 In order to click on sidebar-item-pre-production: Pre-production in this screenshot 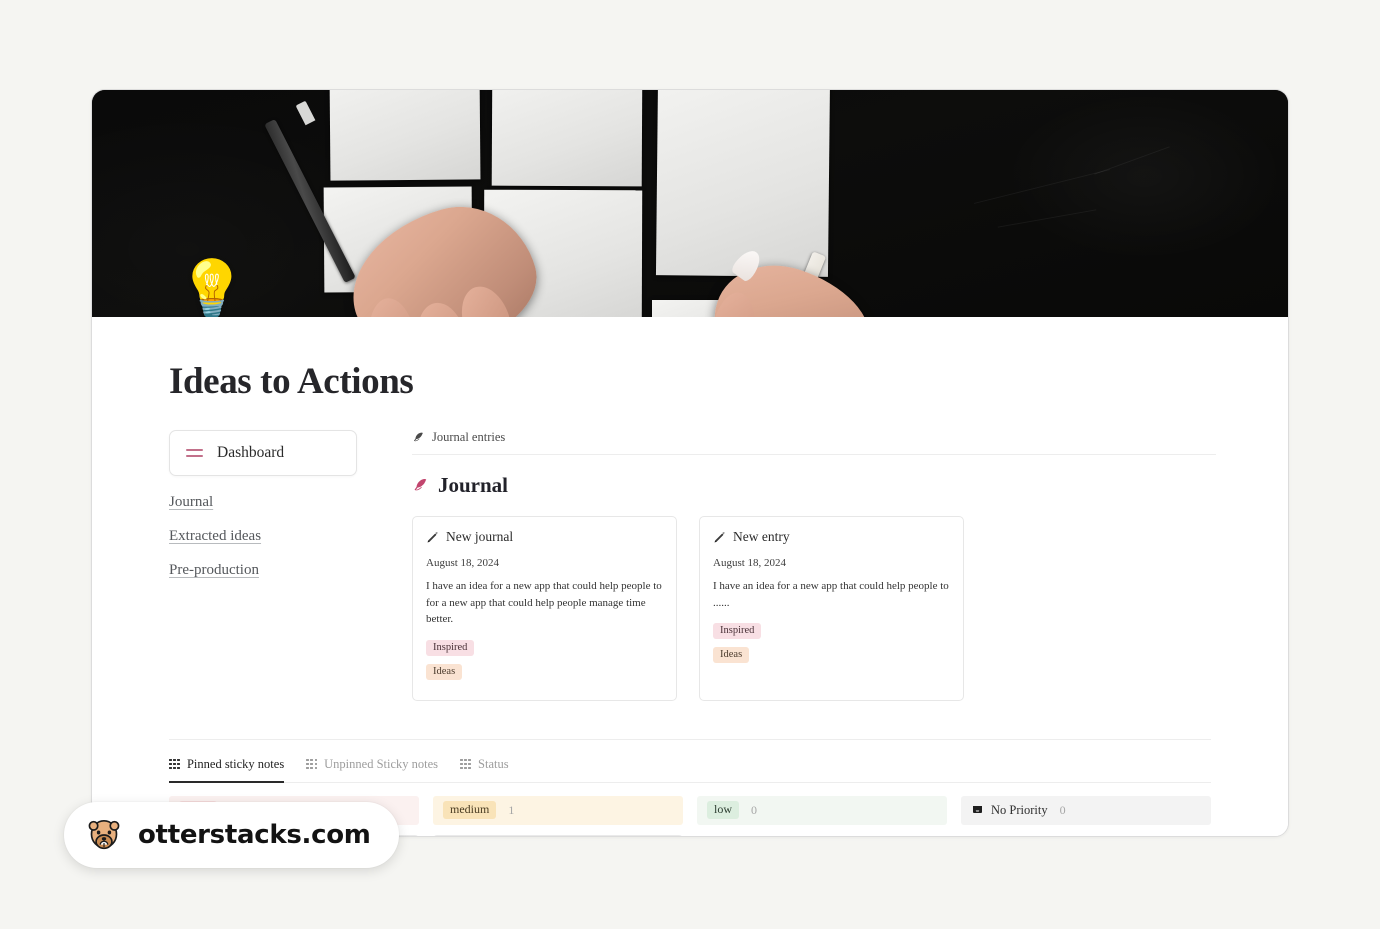, I will do `click(214, 570)`.